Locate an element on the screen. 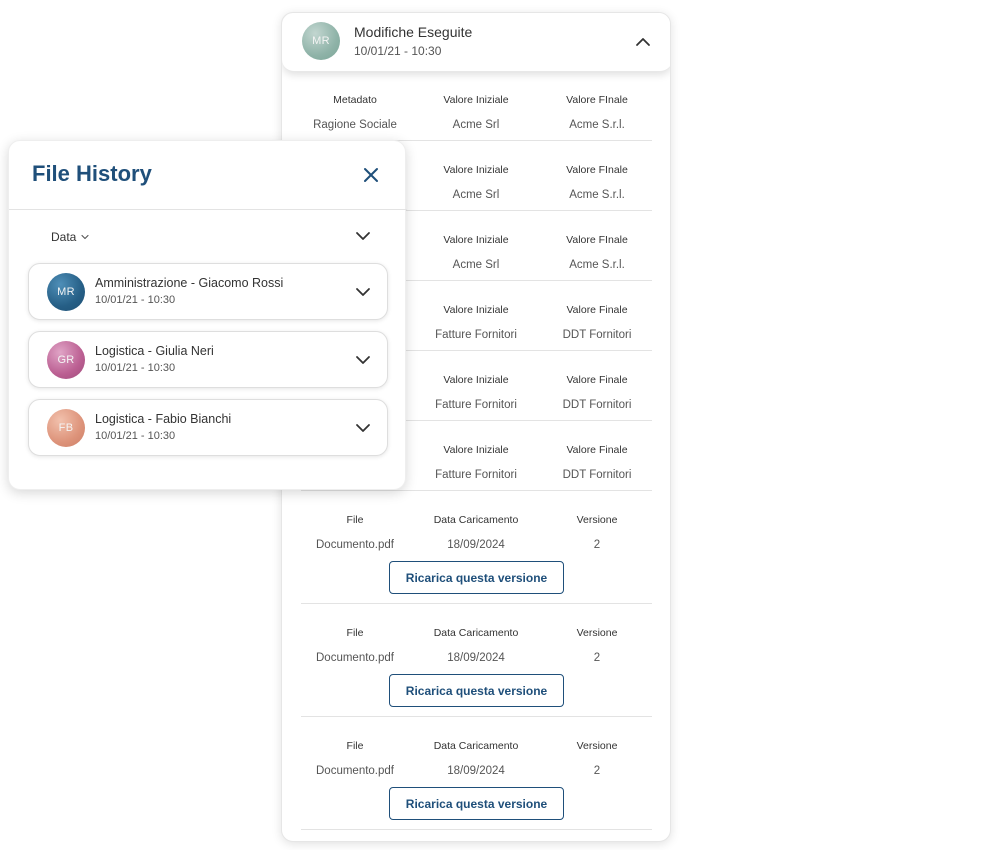  avatar: FB is located at coordinates (66, 428).